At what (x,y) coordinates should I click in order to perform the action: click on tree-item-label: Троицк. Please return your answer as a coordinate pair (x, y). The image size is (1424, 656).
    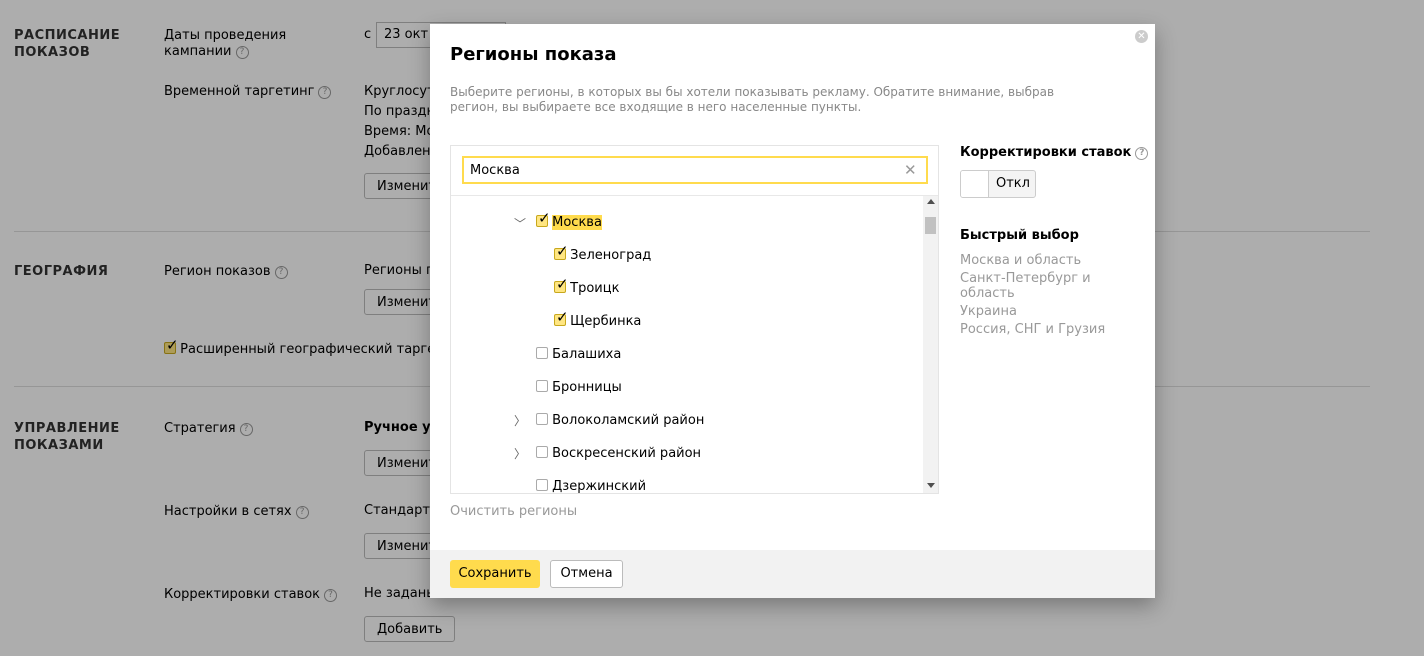
    Looking at the image, I should click on (595, 288).